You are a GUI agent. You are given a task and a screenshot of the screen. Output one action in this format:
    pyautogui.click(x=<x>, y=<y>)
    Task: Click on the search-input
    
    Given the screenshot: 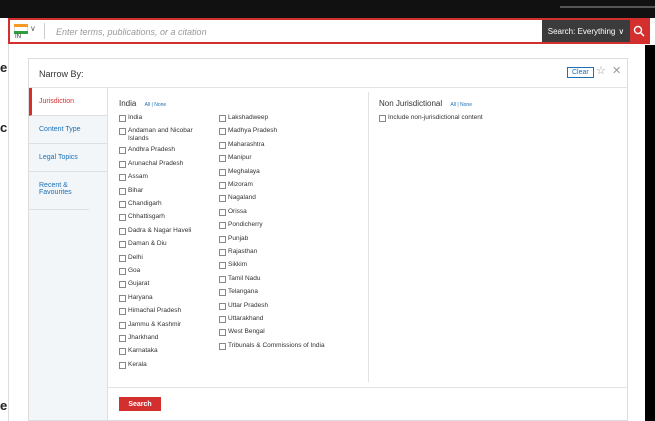 What is the action you would take?
    pyautogui.click(x=291, y=32)
    